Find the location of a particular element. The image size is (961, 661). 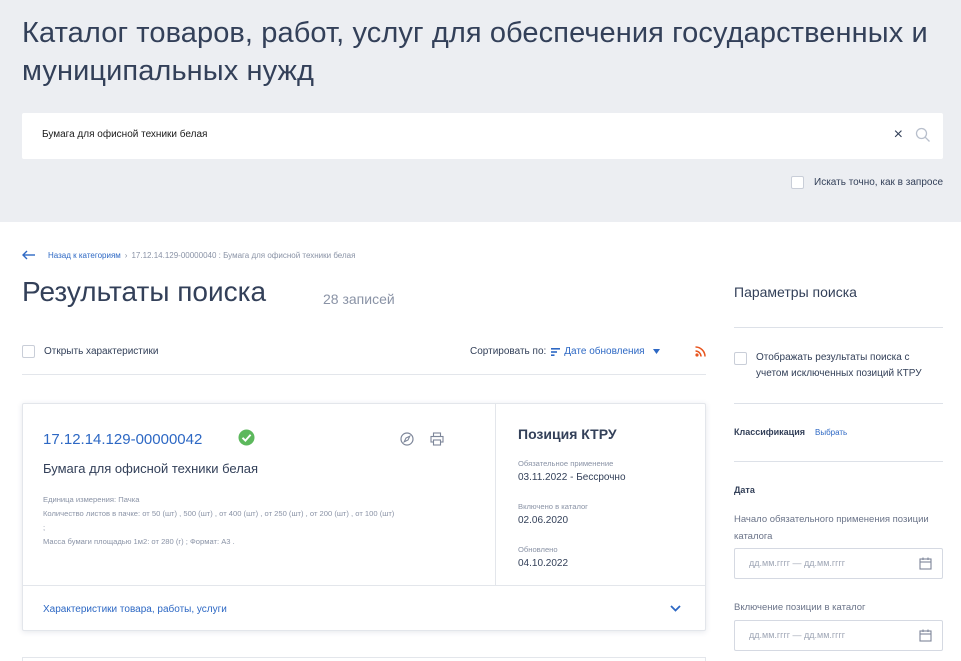

classification-label: Классификация is located at coordinates (769, 432).